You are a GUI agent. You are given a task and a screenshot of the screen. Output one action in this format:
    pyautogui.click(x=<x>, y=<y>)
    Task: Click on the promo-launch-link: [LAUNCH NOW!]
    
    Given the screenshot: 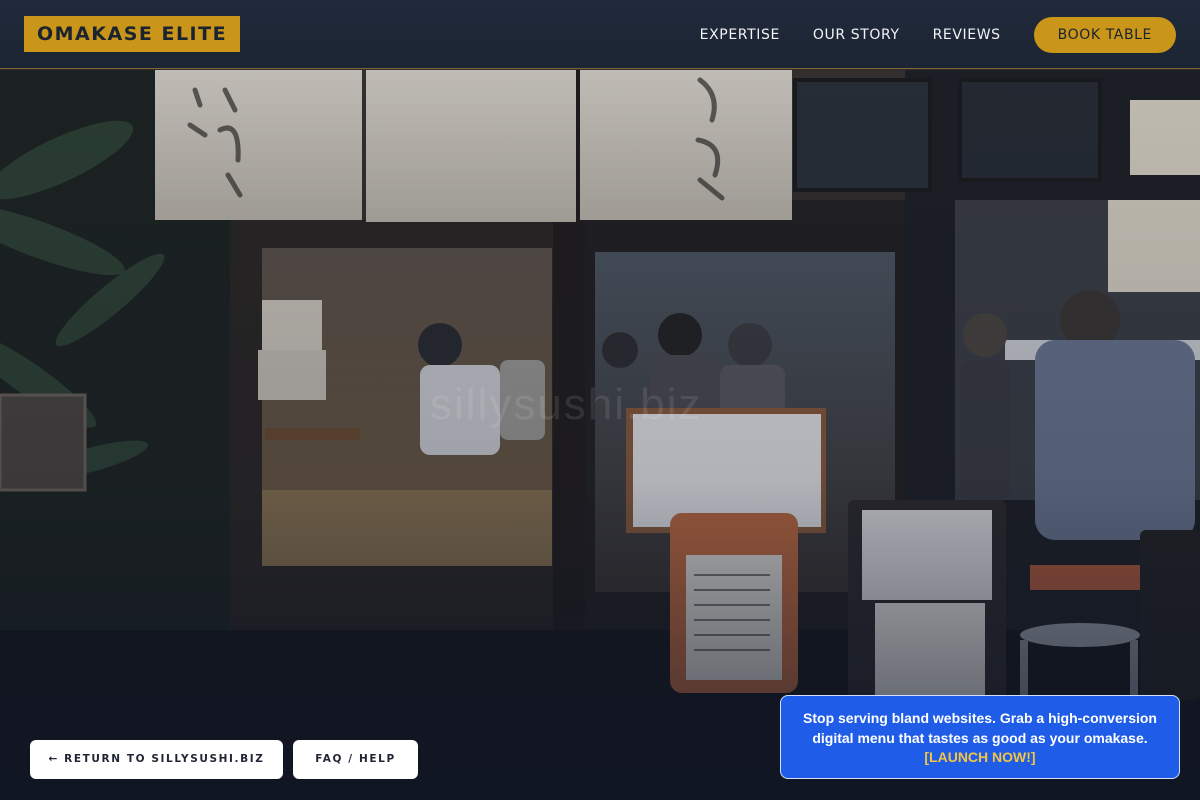 What is the action you would take?
    pyautogui.click(x=979, y=757)
    